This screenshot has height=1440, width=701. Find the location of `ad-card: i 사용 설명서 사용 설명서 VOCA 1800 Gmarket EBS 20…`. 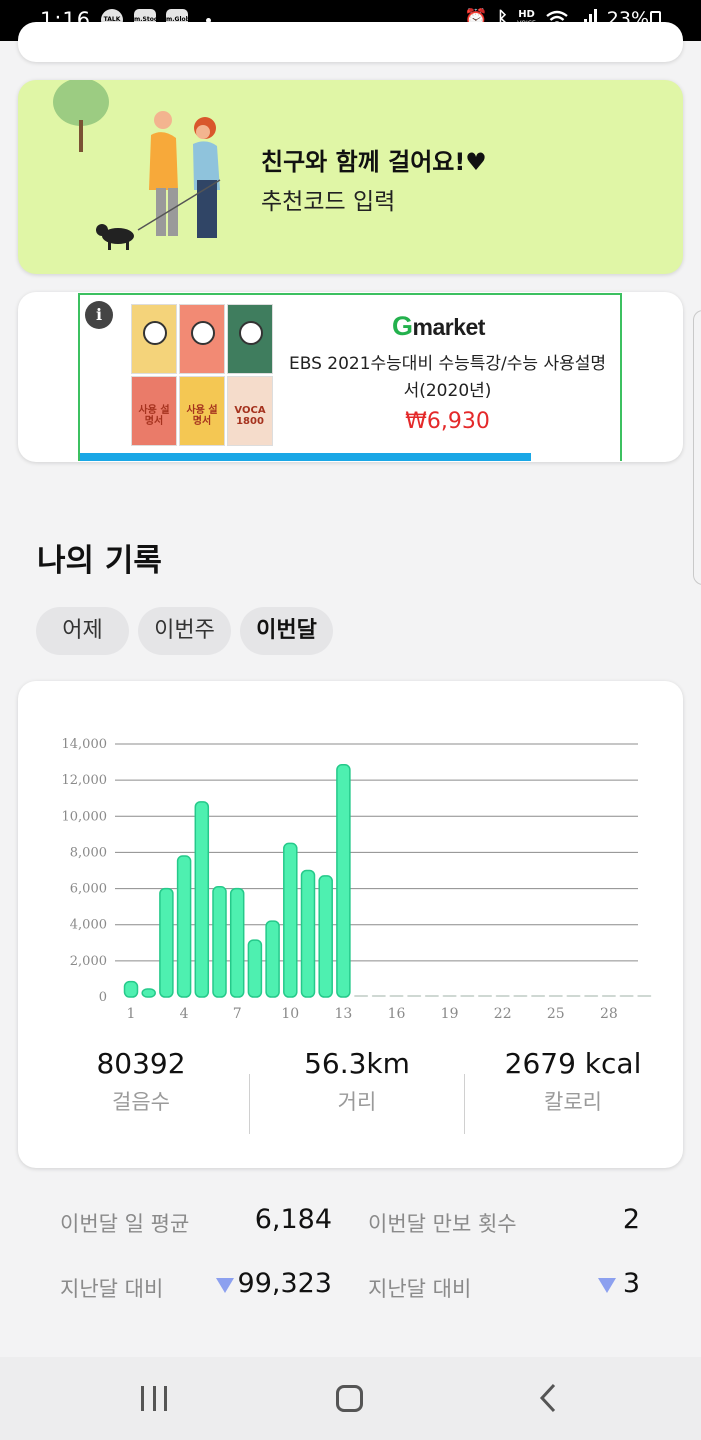

ad-card: i 사용 설명서 사용 설명서 VOCA 1800 Gmarket EBS 20… is located at coordinates (350, 377).